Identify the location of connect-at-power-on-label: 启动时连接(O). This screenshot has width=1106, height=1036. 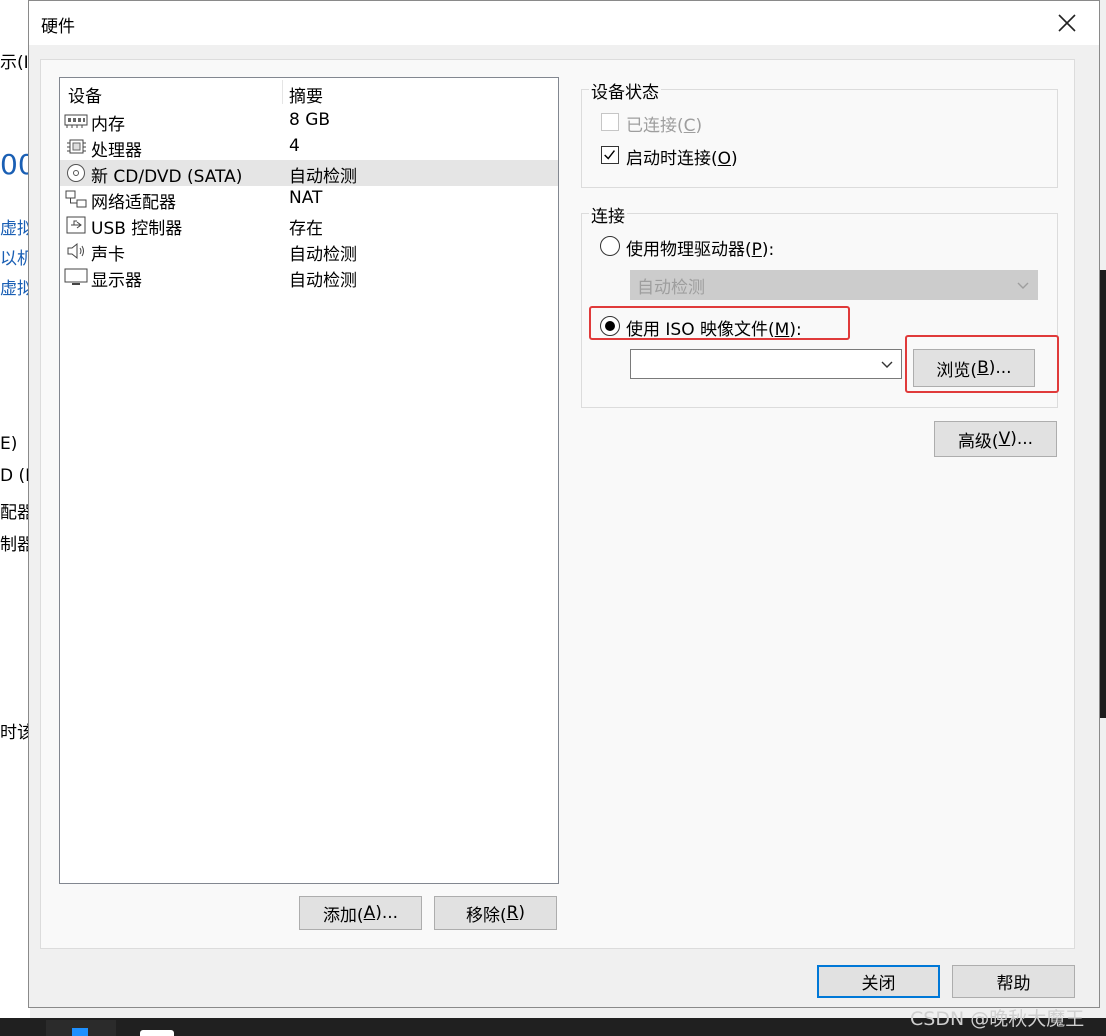
(682, 159).